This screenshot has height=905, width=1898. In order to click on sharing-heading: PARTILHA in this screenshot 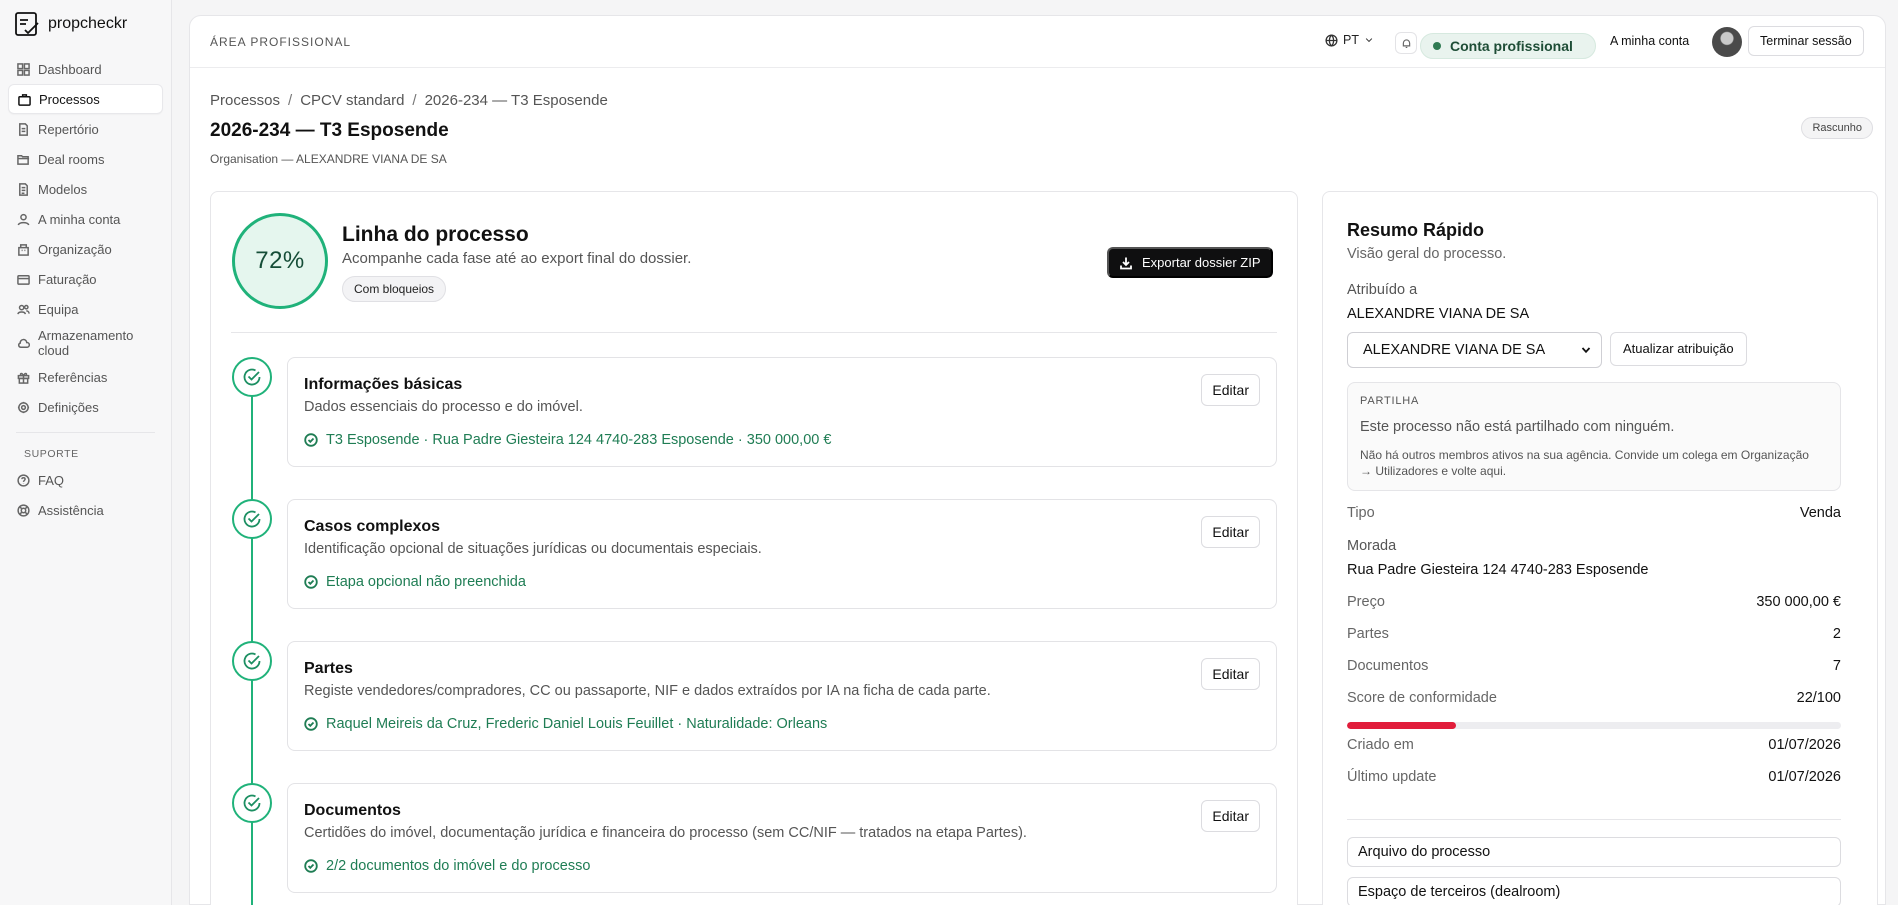, I will do `click(1390, 401)`.